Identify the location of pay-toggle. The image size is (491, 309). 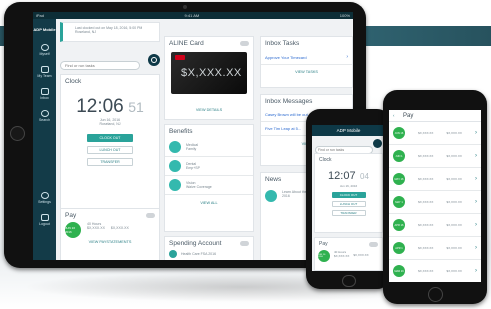
(150, 215).